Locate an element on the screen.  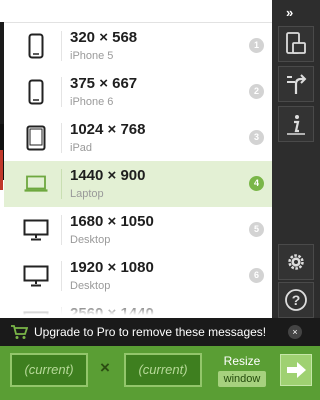
device-text: 1680 × 1050 Desktop is located at coordinates (112, 230).